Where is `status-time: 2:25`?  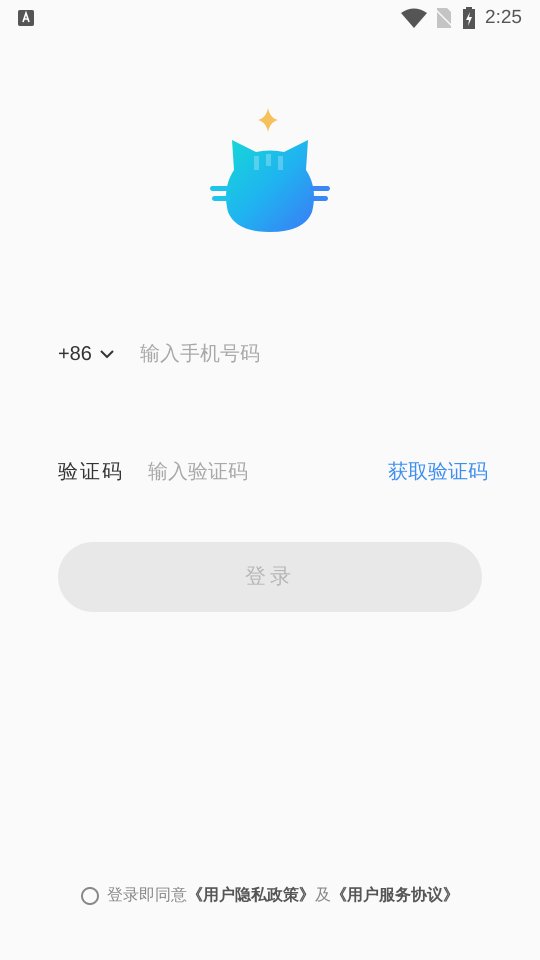 status-time: 2:25 is located at coordinates (503, 18).